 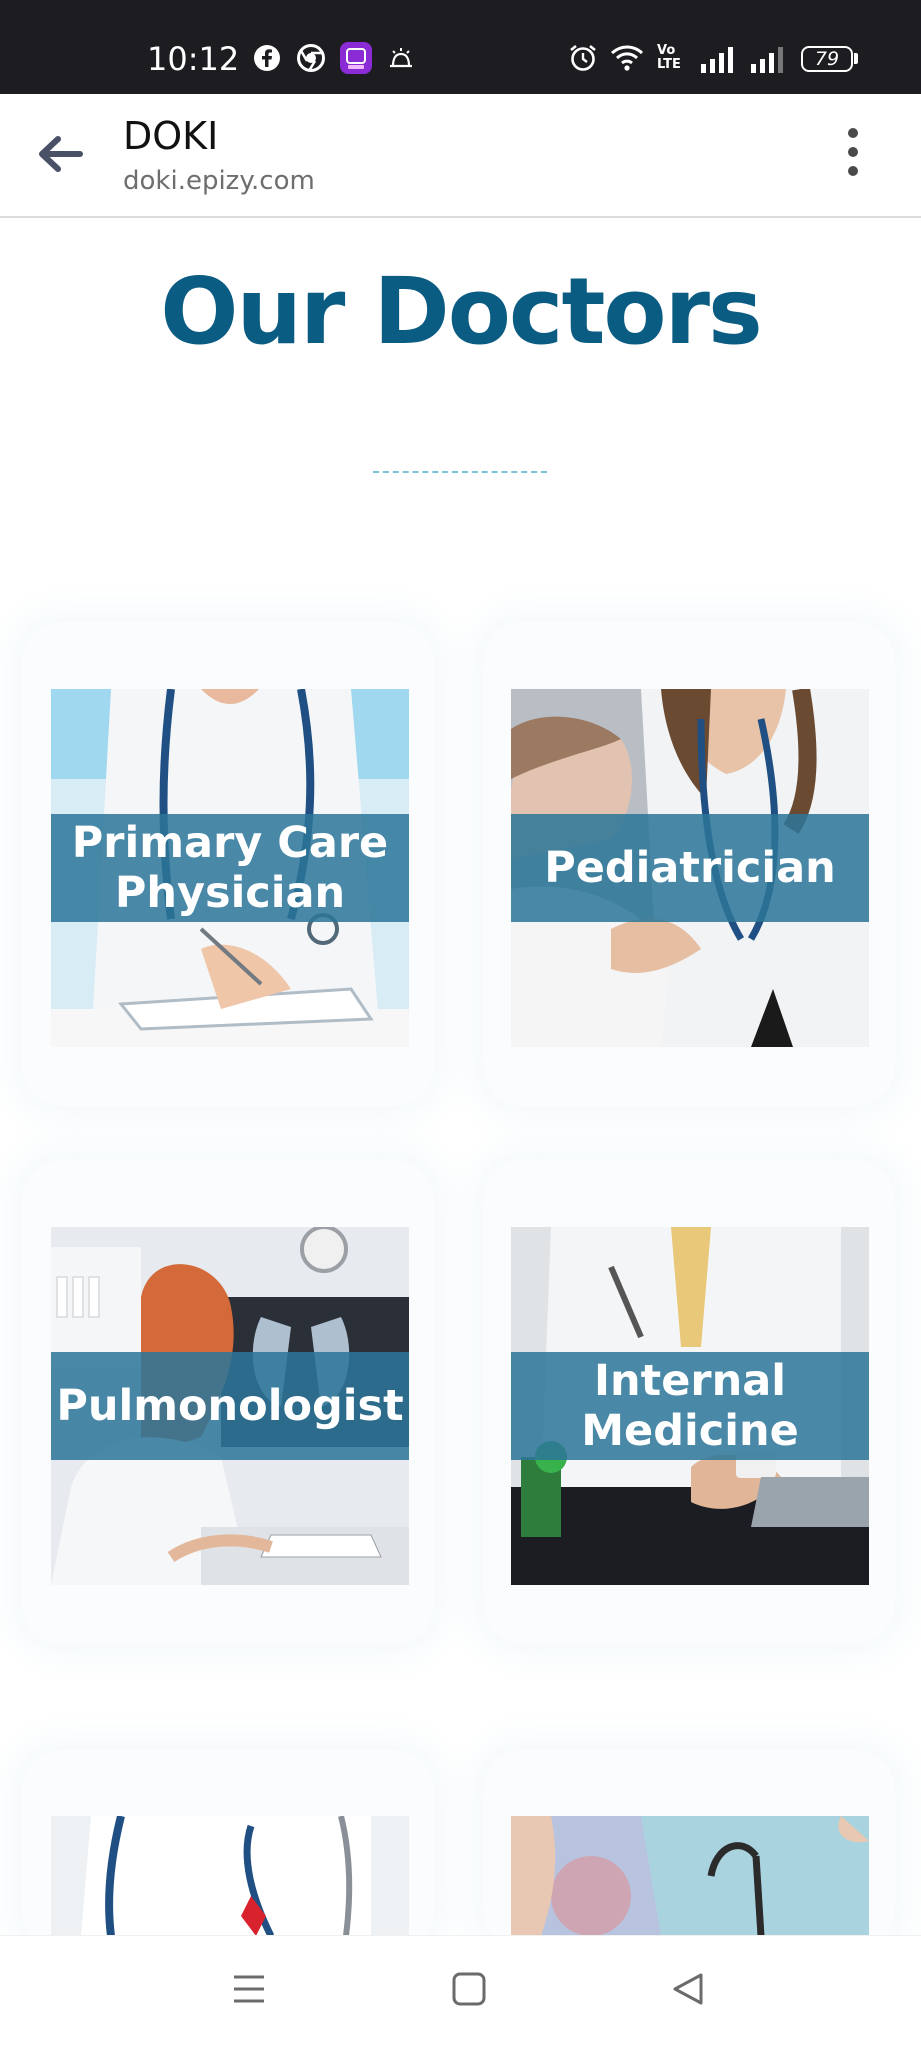 What do you see at coordinates (669, 57) in the screenshot?
I see `volte-indicator: Vo LTE` at bounding box center [669, 57].